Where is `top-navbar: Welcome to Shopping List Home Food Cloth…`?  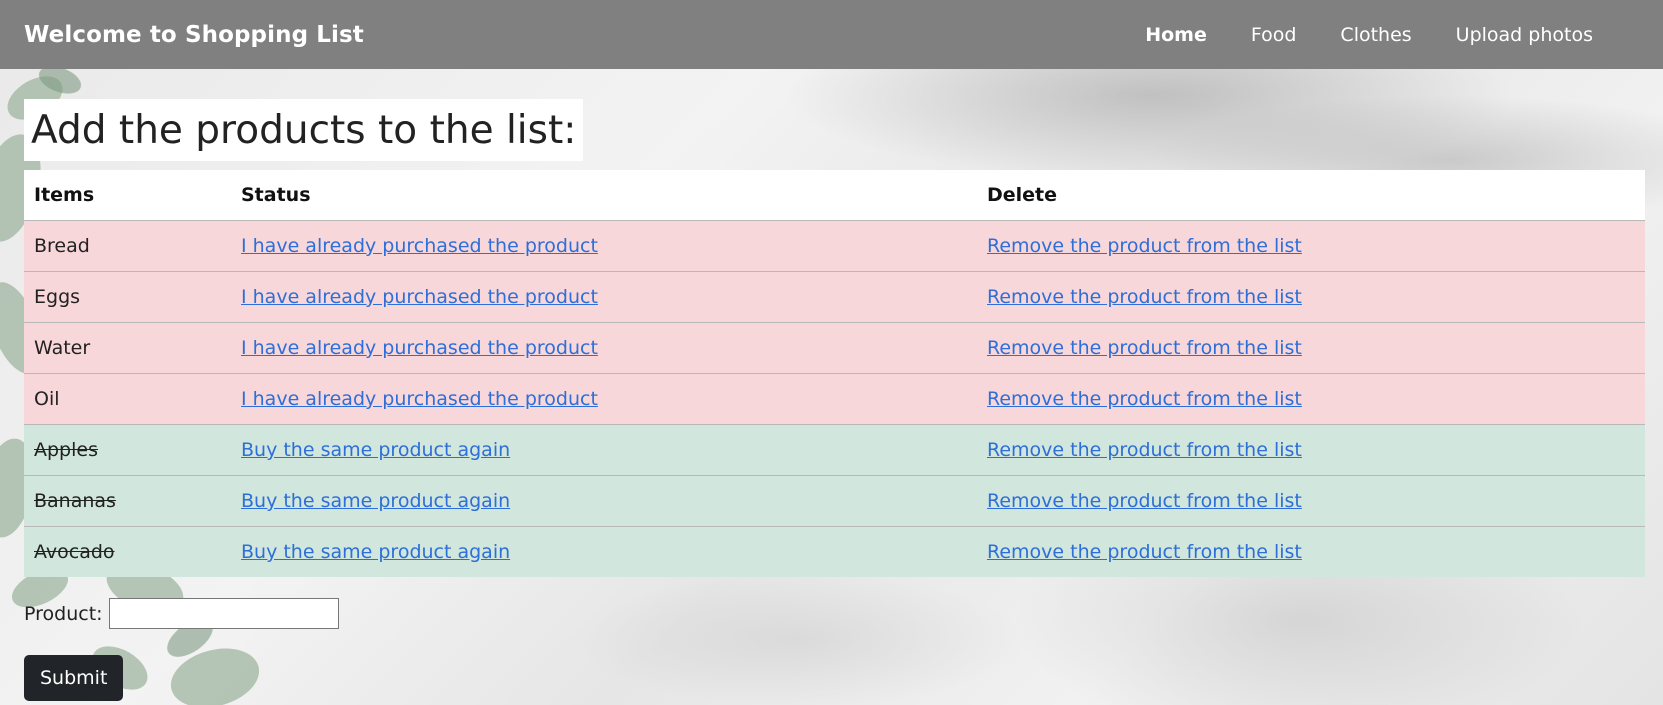
top-navbar: Welcome to Shopping List Home Food Cloth… is located at coordinates (831, 34).